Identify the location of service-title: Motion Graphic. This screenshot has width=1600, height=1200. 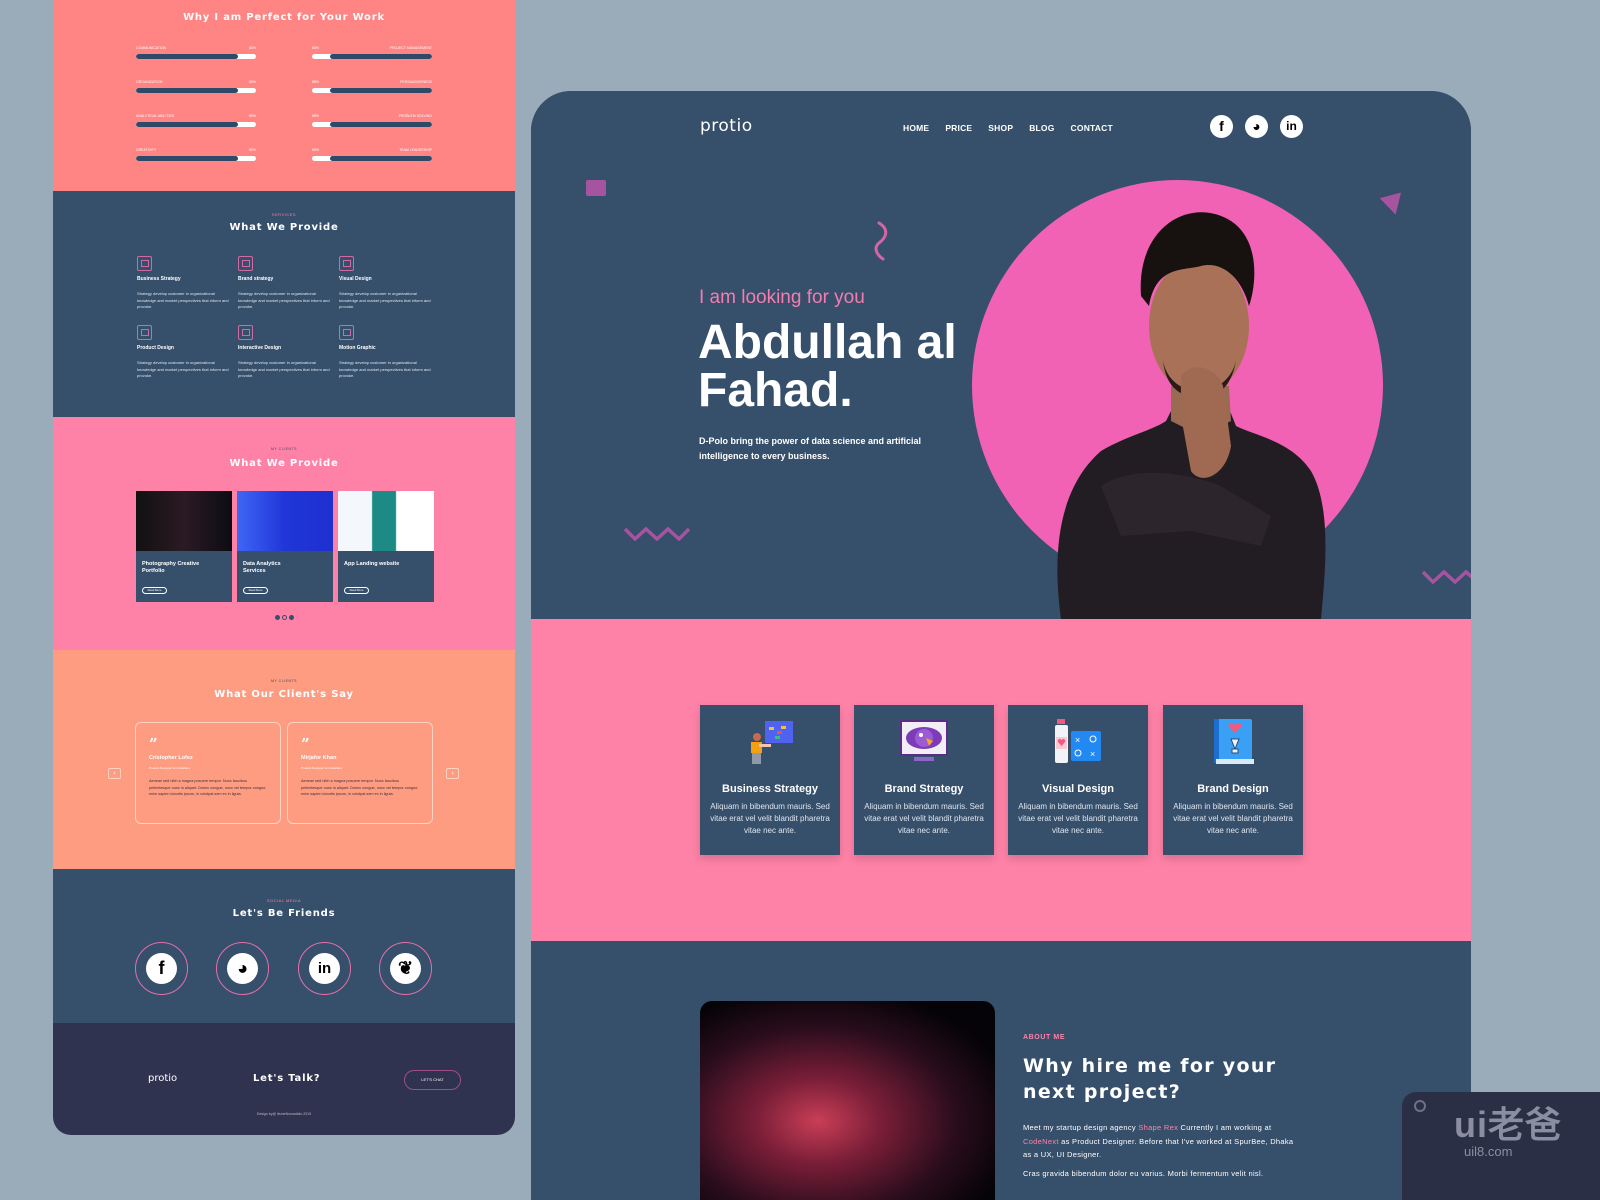
(357, 348).